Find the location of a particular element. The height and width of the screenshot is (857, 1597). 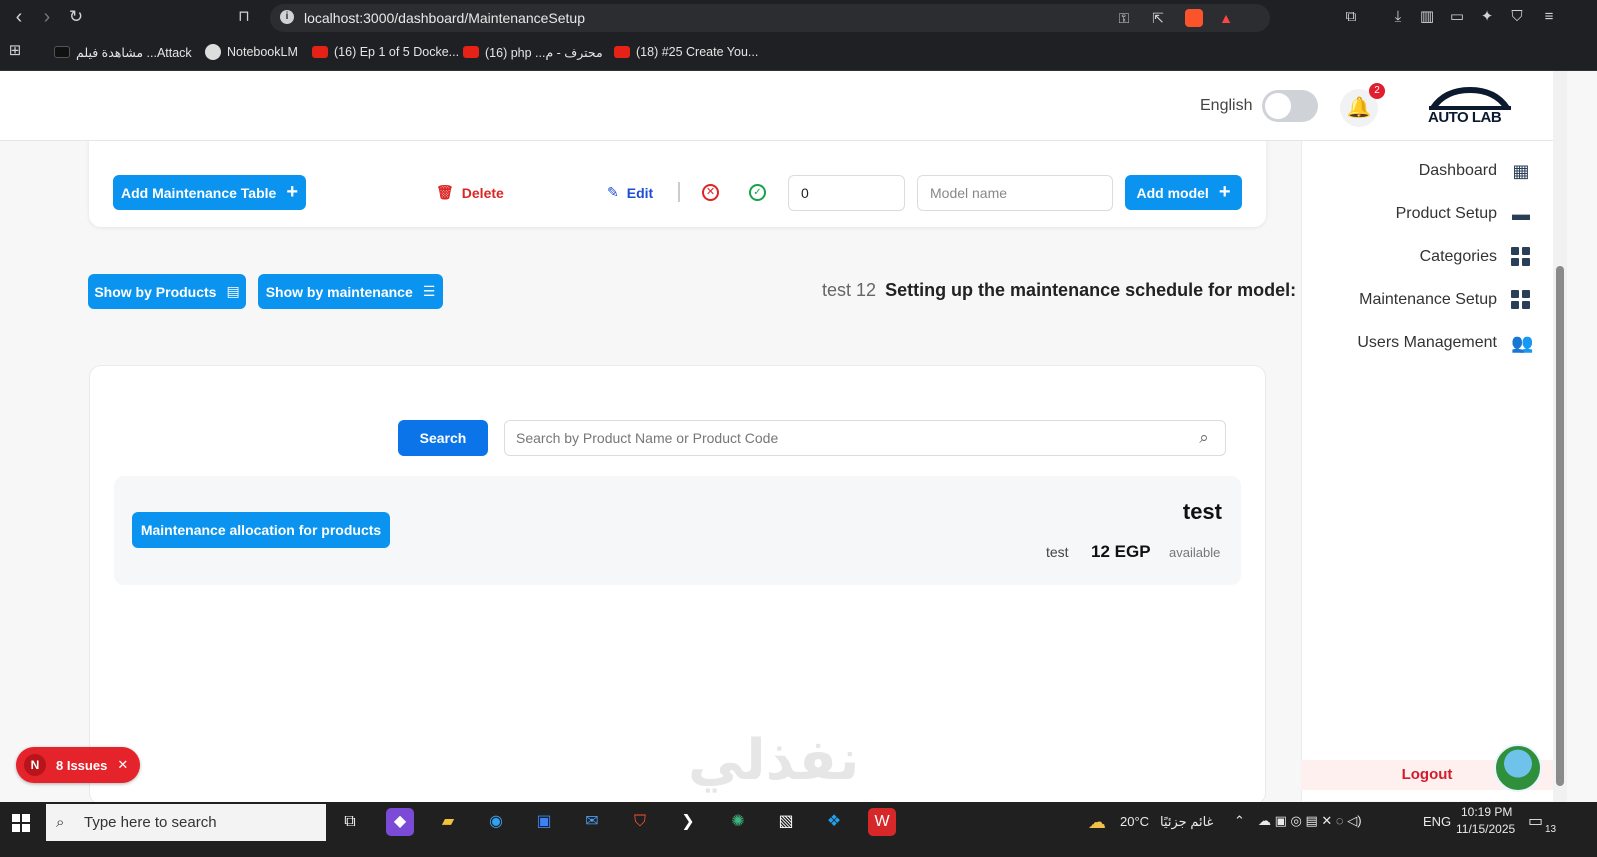

taskbar-search: ⌕ Type here to search is located at coordinates (186, 822).